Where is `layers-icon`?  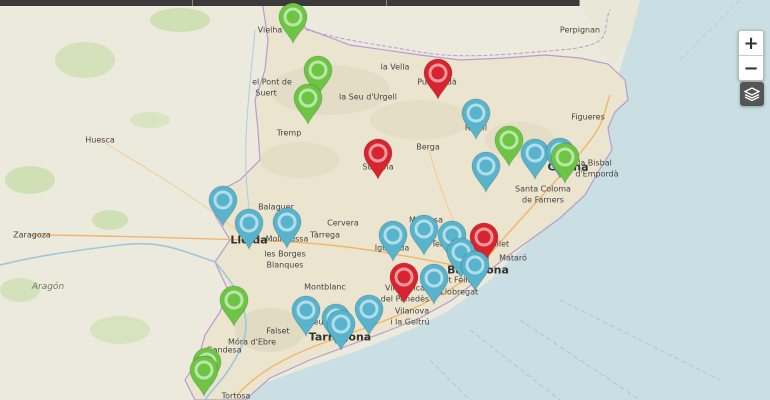
layers-icon is located at coordinates (752, 94).